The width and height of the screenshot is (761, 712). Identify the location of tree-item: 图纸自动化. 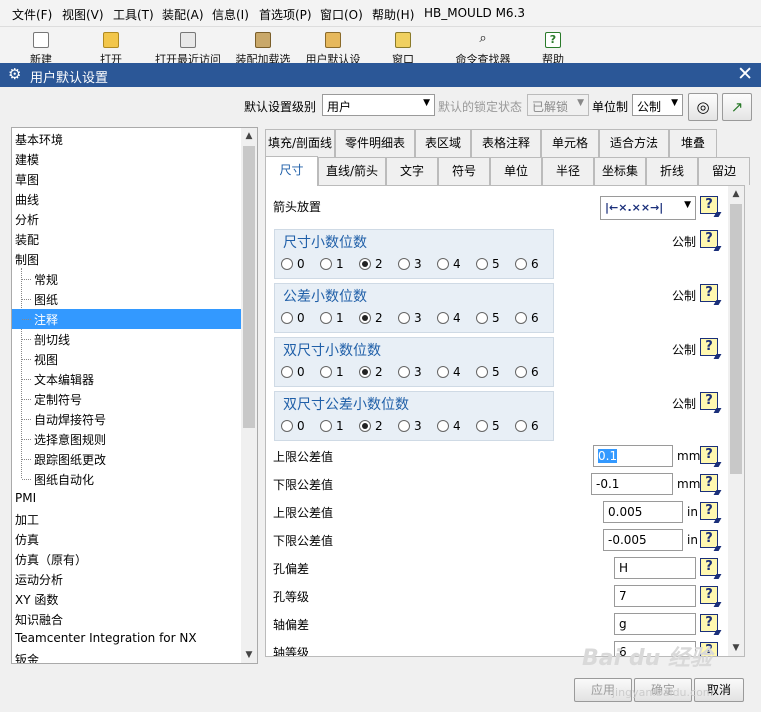
(127, 479).